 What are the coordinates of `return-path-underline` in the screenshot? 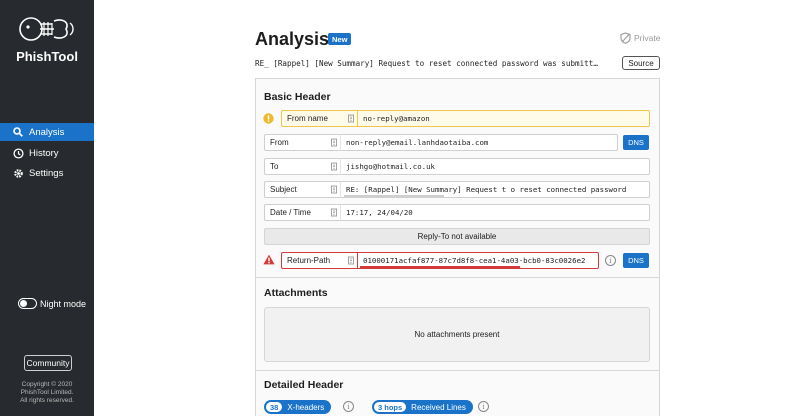 It's located at (440, 267).